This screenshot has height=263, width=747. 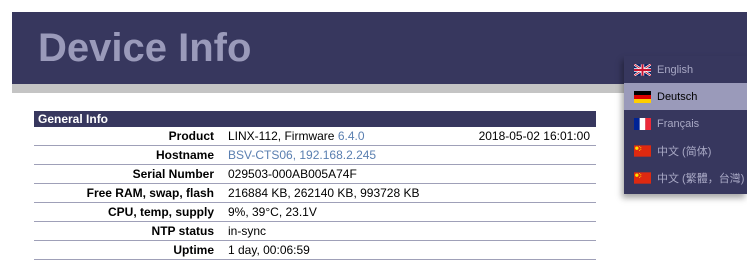 What do you see at coordinates (642, 96) in the screenshot?
I see `germany-flag-icon` at bounding box center [642, 96].